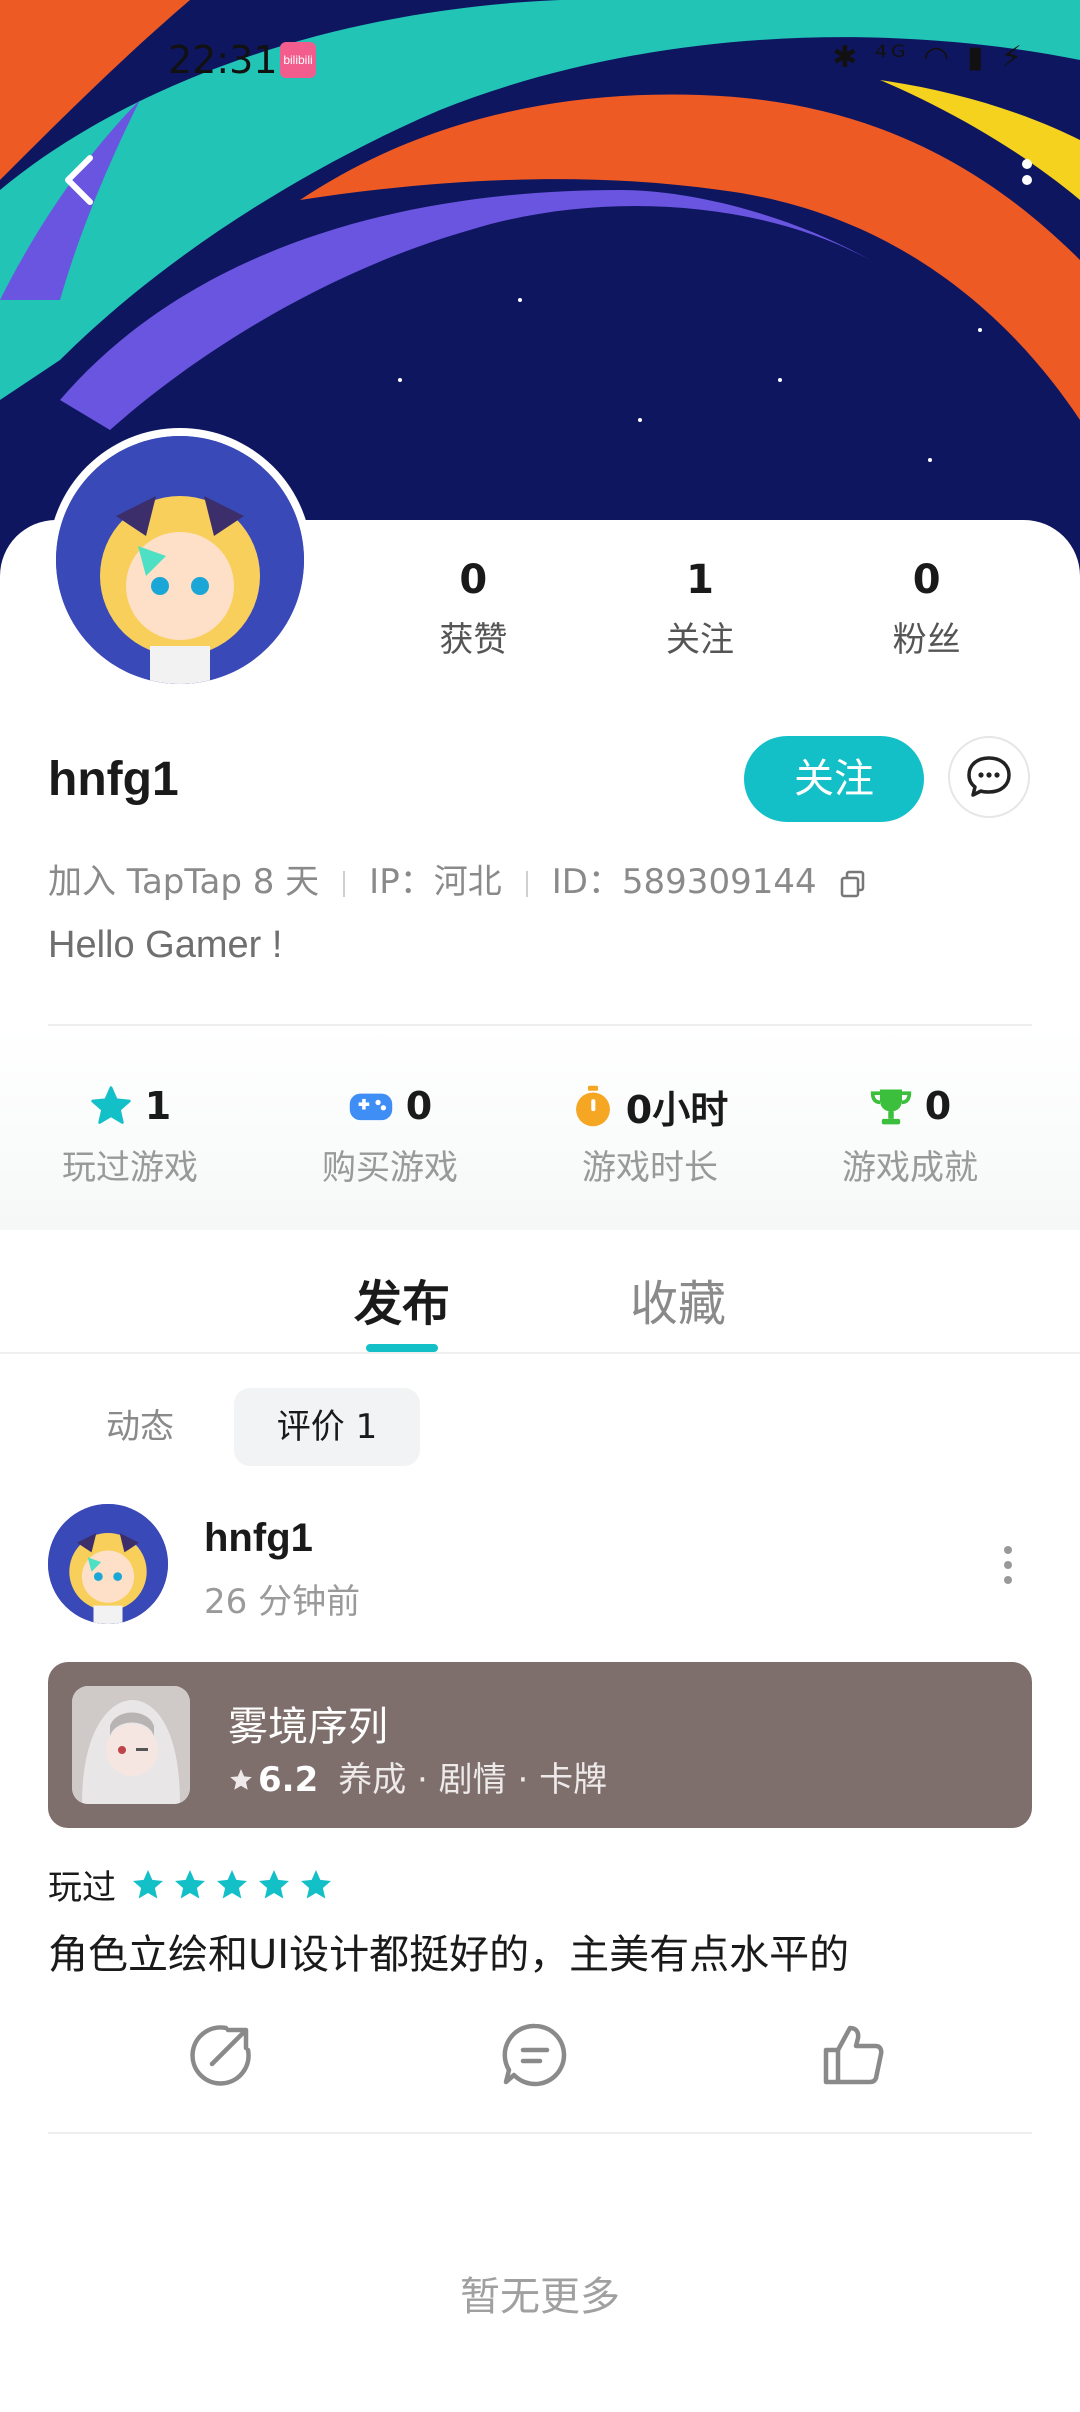 The image size is (1080, 2412). What do you see at coordinates (390, 1168) in the screenshot?
I see `game-stat-label: 购买游戏` at bounding box center [390, 1168].